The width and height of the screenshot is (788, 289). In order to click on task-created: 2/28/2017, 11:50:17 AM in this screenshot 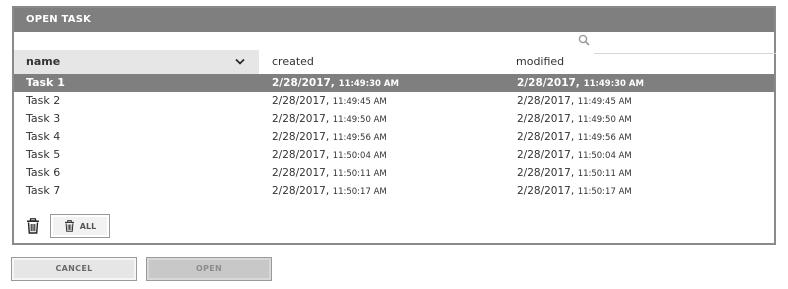, I will do `click(329, 191)`.